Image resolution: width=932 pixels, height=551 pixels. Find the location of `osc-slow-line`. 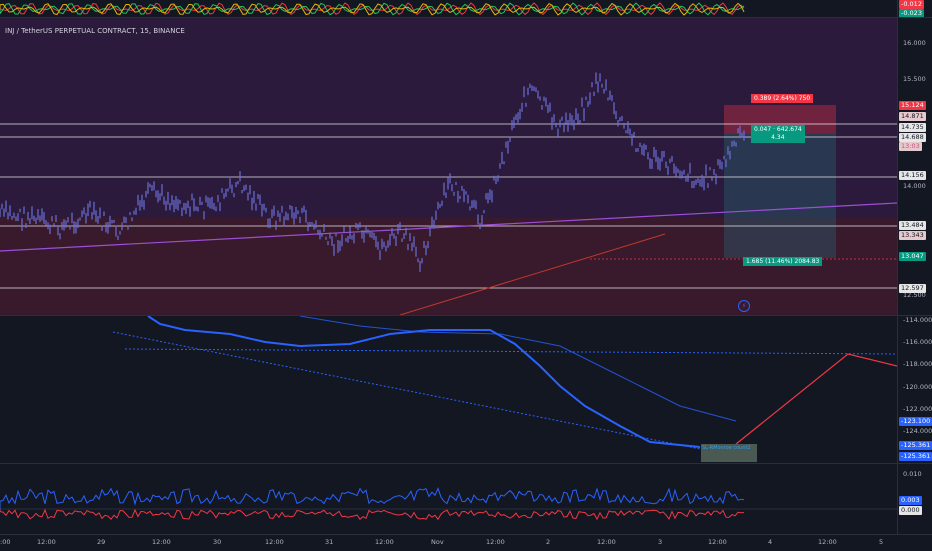

osc-slow-line is located at coordinates (518, 369).